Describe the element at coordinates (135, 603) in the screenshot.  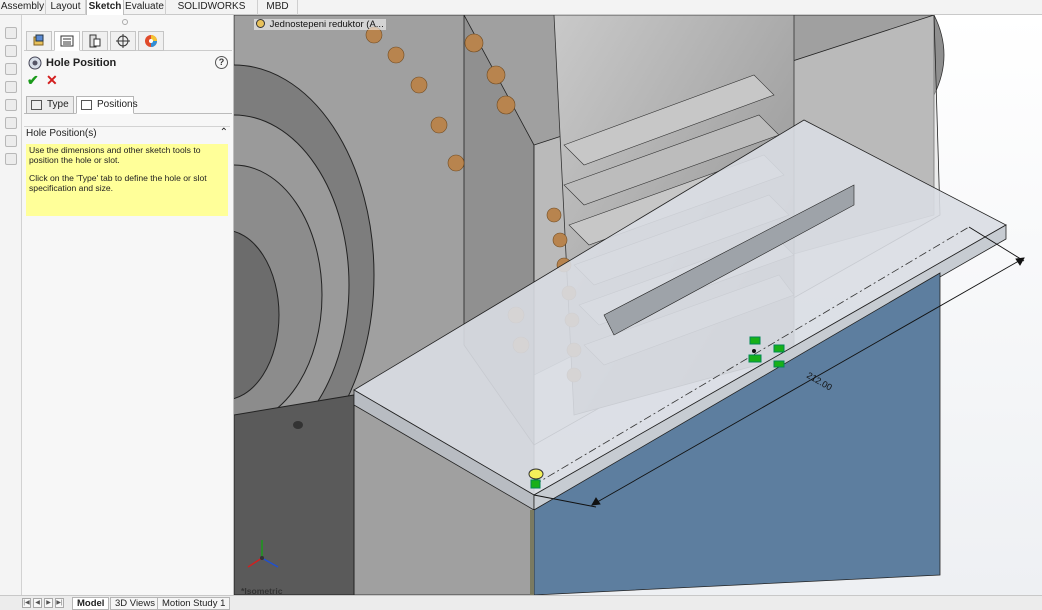
I see `tab-3d-views: 3D Views` at that location.